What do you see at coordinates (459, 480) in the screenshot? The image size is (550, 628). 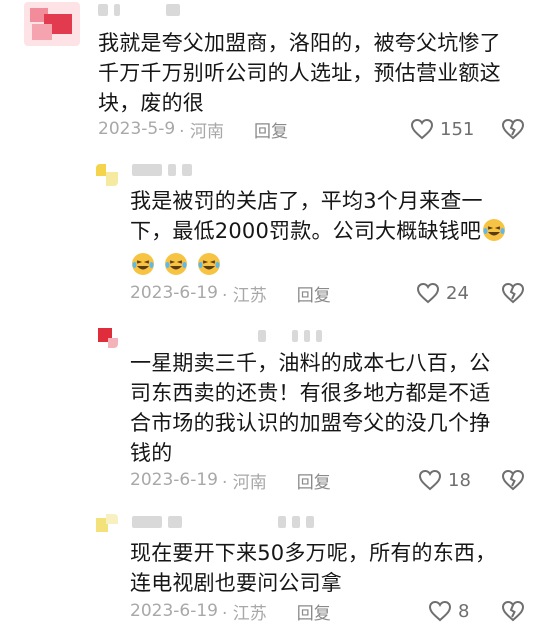 I see `like-count: 18` at bounding box center [459, 480].